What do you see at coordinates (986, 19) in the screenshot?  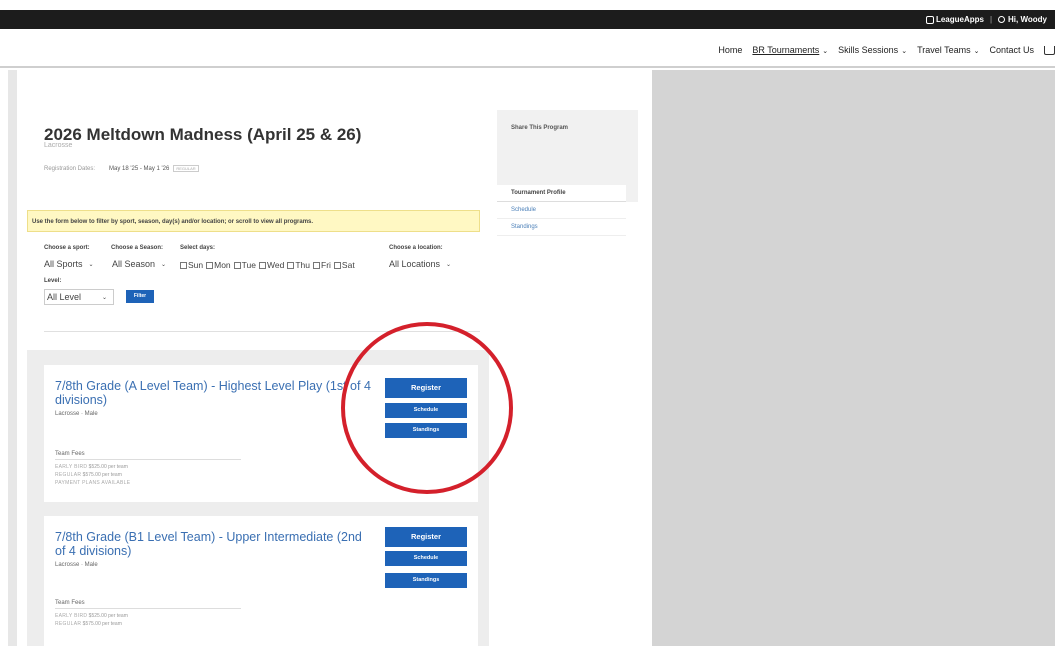 I see `top-bar-links: LeagueApps | Hi, Woody` at bounding box center [986, 19].